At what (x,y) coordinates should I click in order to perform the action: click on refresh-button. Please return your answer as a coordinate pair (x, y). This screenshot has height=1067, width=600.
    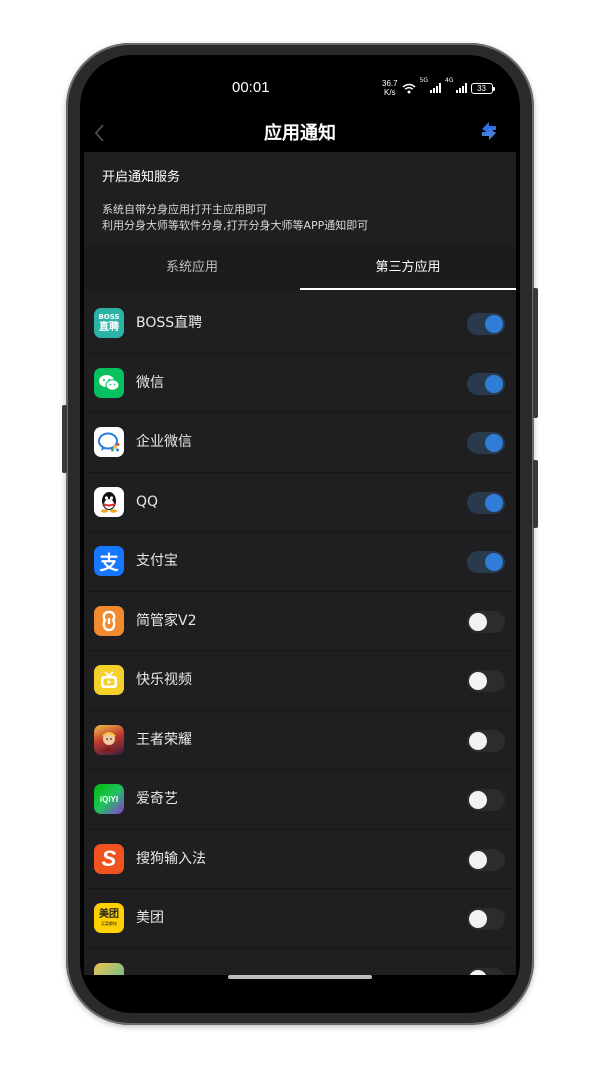
    Looking at the image, I should click on (490, 132).